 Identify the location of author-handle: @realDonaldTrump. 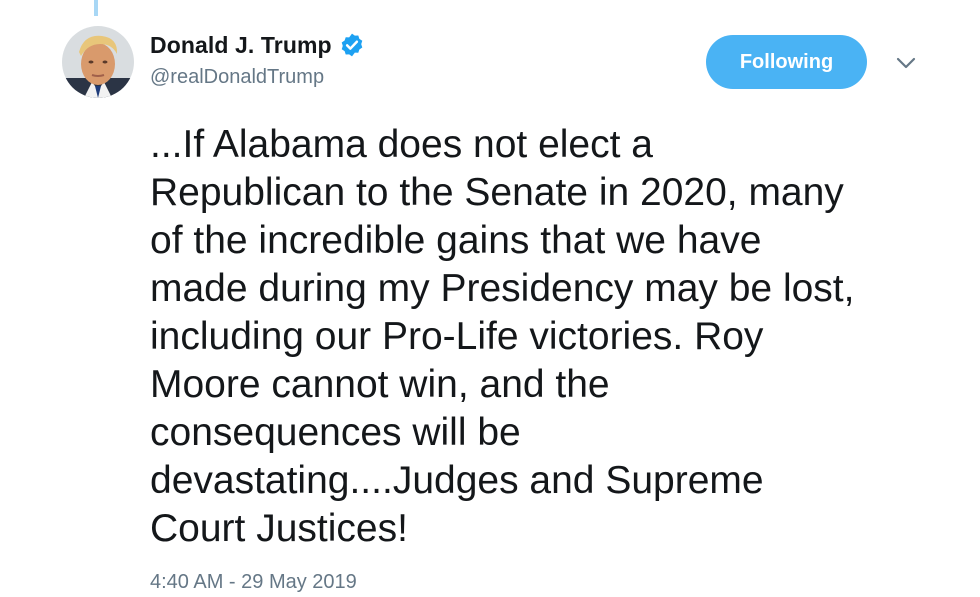
(237, 77).